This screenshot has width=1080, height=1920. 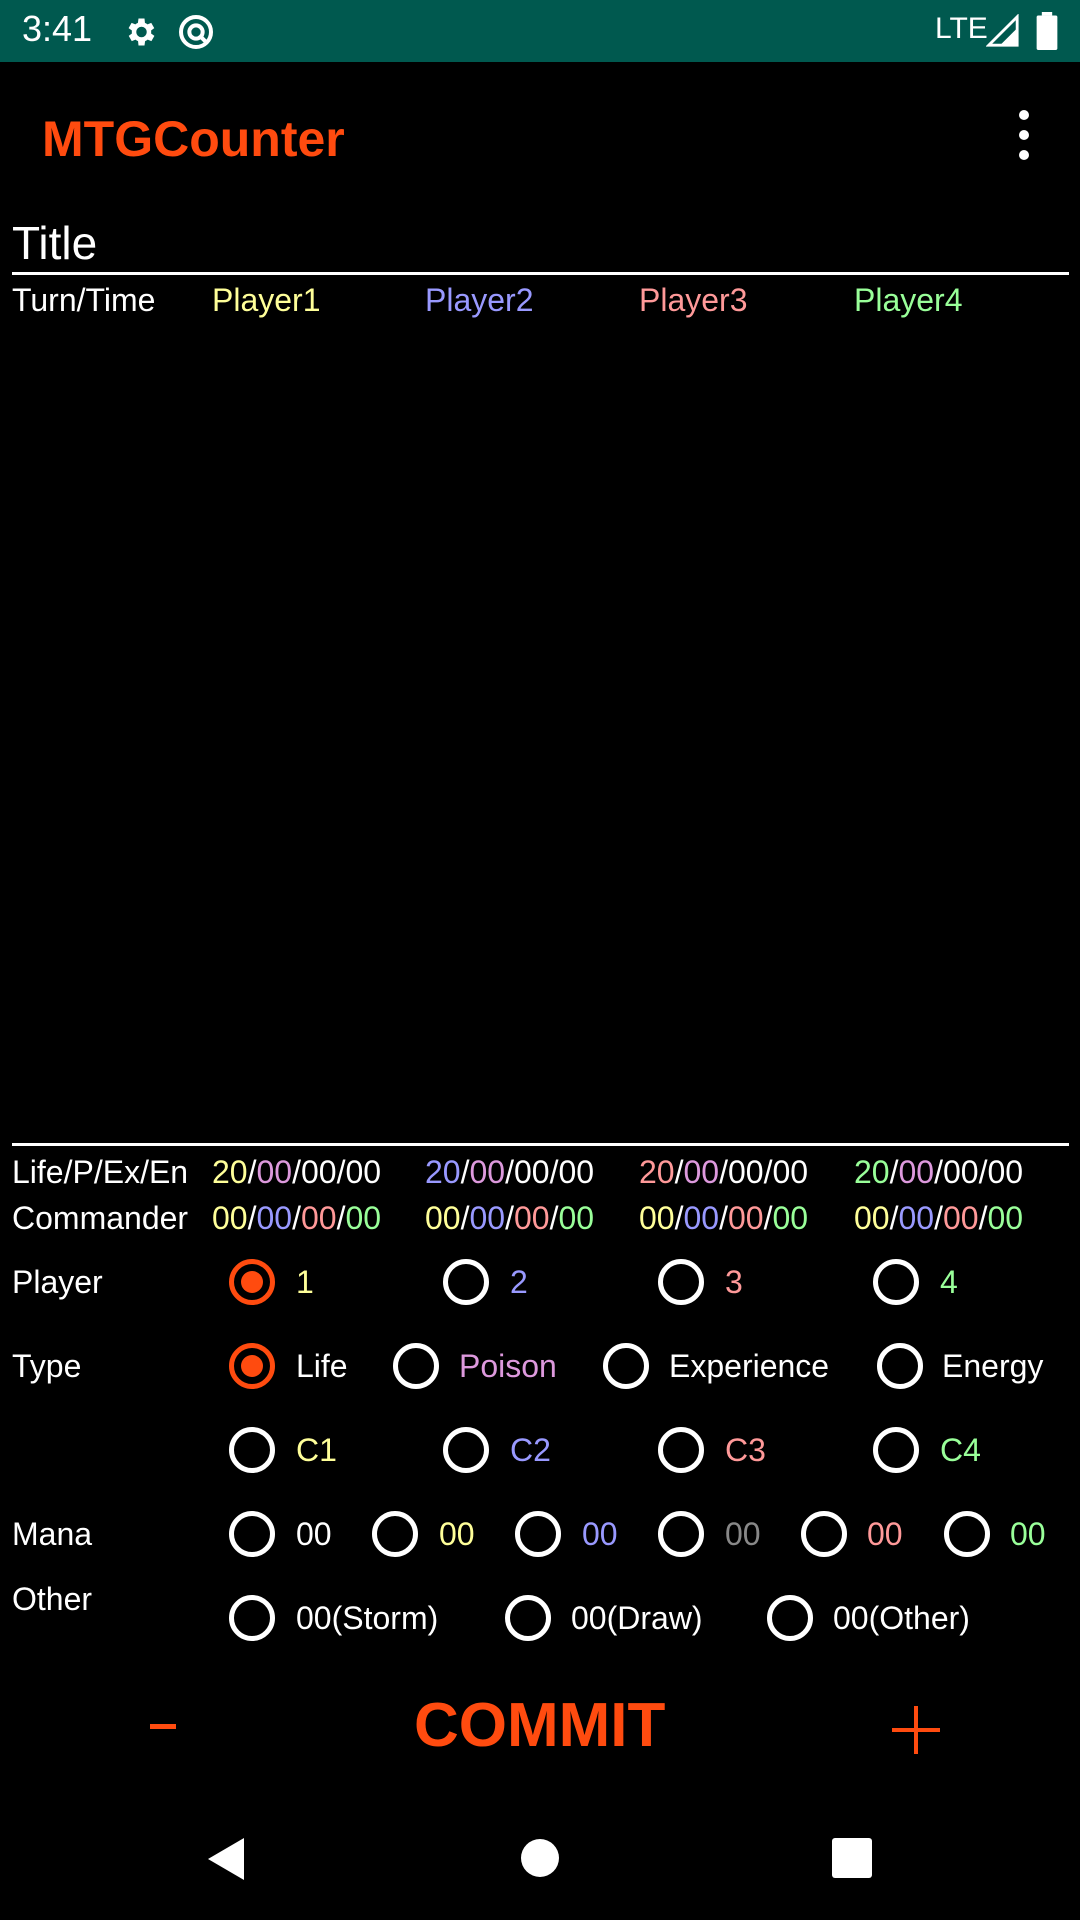 I want to click on back-triangle-icon, so click(x=226, y=1859).